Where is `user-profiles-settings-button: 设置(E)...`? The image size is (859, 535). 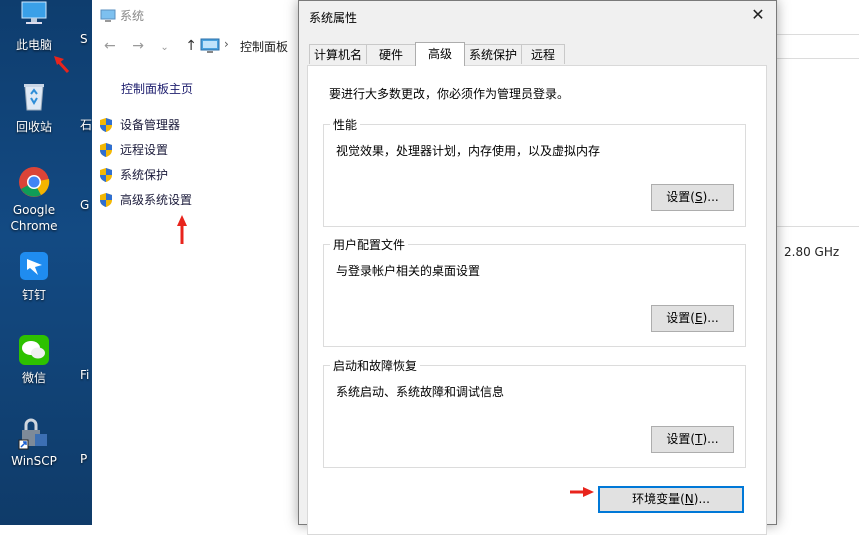
user-profiles-settings-button: 设置(E)... is located at coordinates (692, 318).